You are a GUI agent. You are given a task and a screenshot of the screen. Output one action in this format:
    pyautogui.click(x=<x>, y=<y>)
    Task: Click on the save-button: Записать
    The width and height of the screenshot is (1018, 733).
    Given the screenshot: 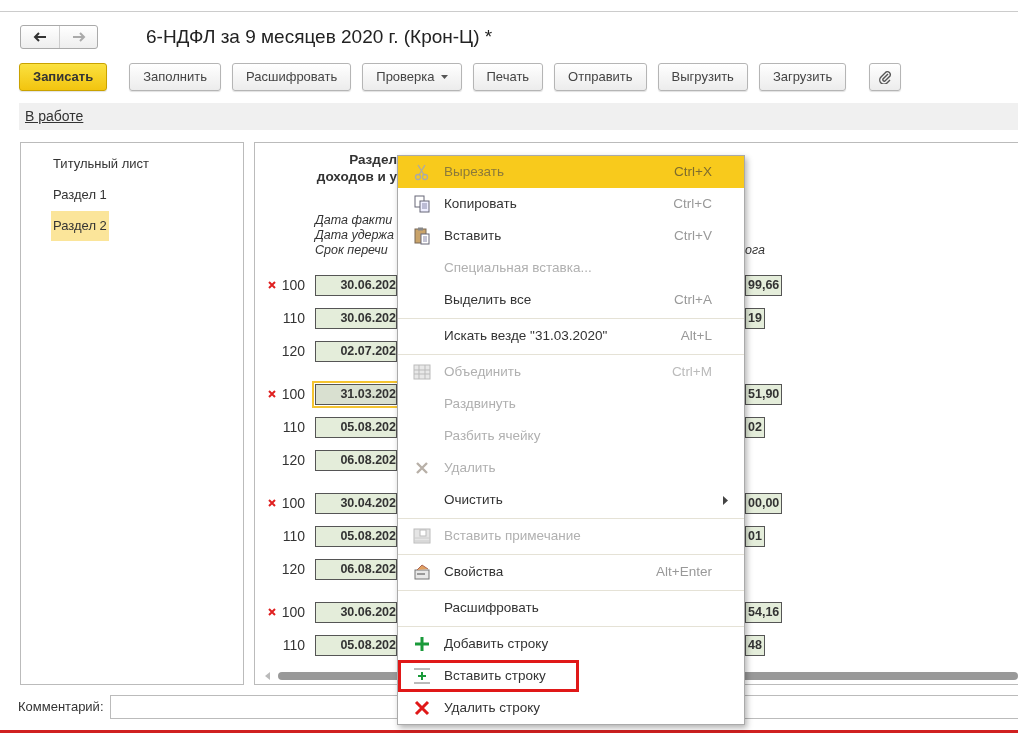 What is the action you would take?
    pyautogui.click(x=63, y=76)
    